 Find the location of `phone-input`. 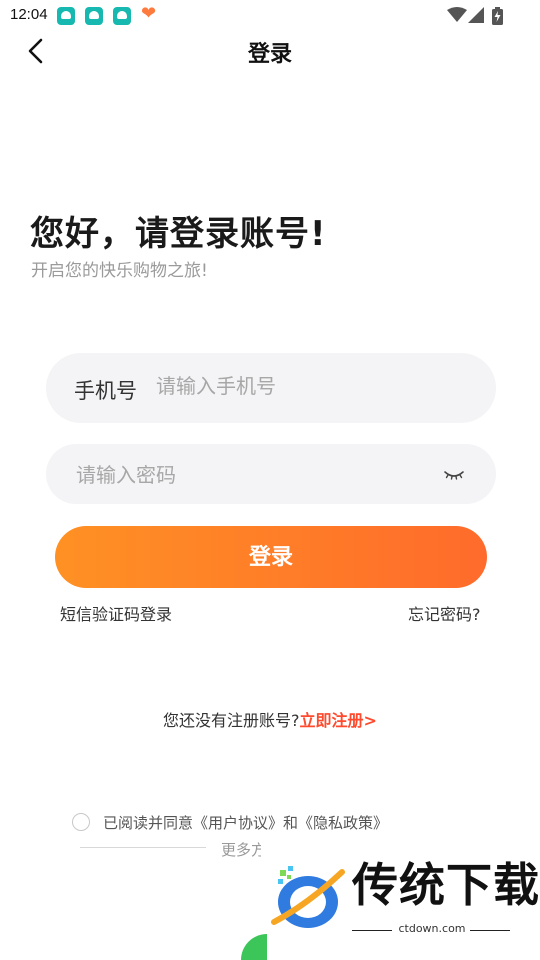

phone-input is located at coordinates (316, 386).